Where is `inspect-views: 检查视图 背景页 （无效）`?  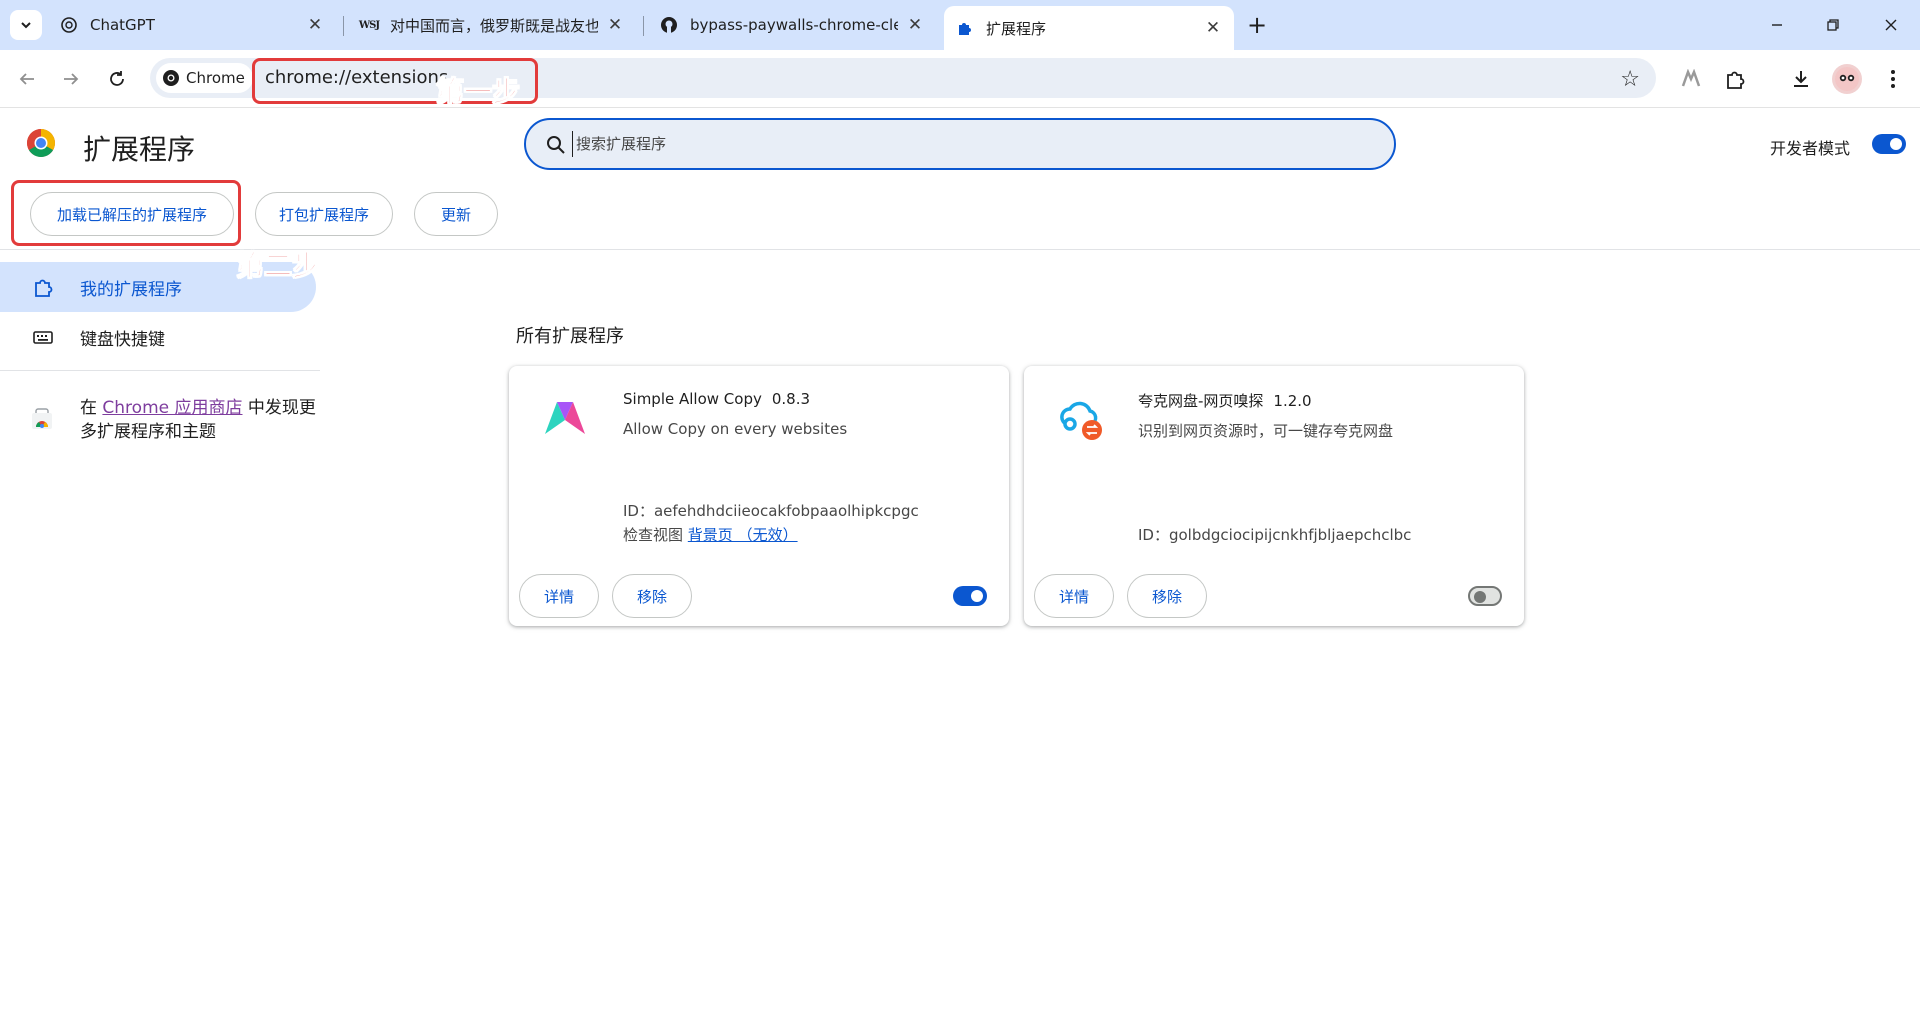
inspect-views: 检查视图 背景页 （无效） is located at coordinates (710, 534).